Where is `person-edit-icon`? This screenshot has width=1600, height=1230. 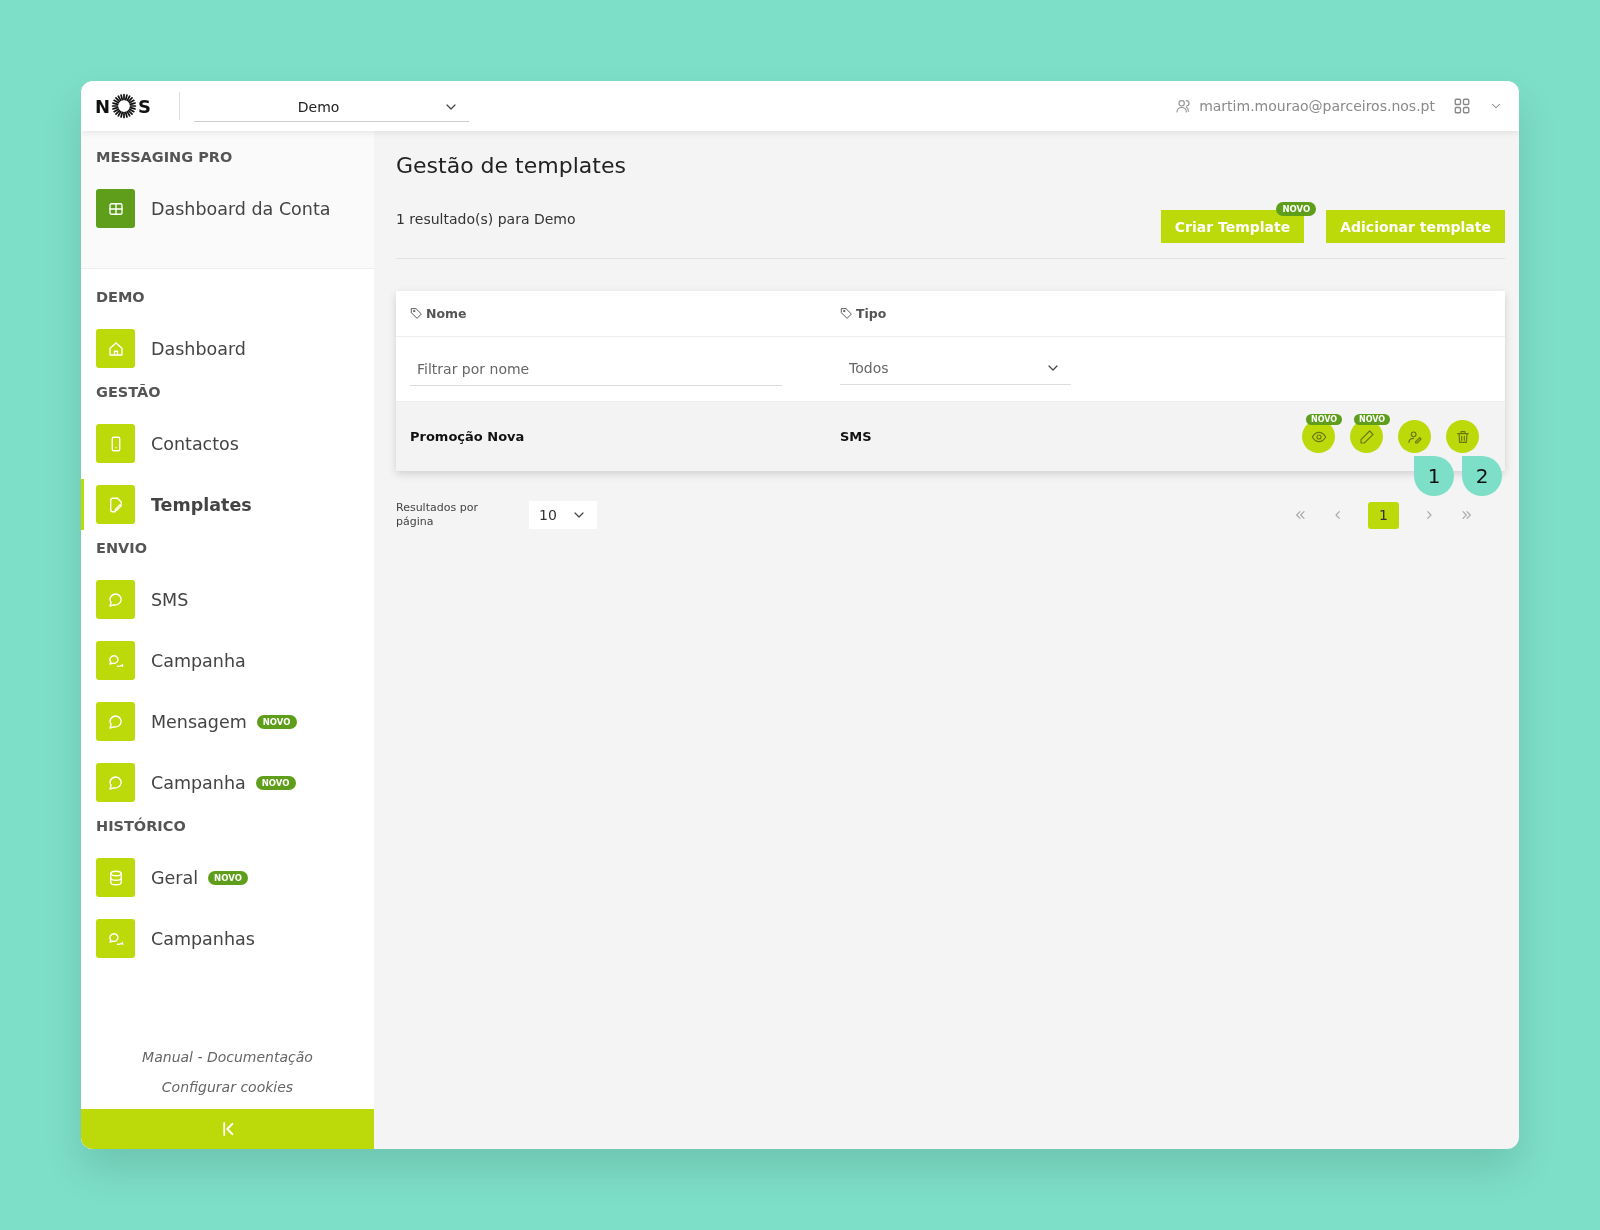 person-edit-icon is located at coordinates (1414, 436).